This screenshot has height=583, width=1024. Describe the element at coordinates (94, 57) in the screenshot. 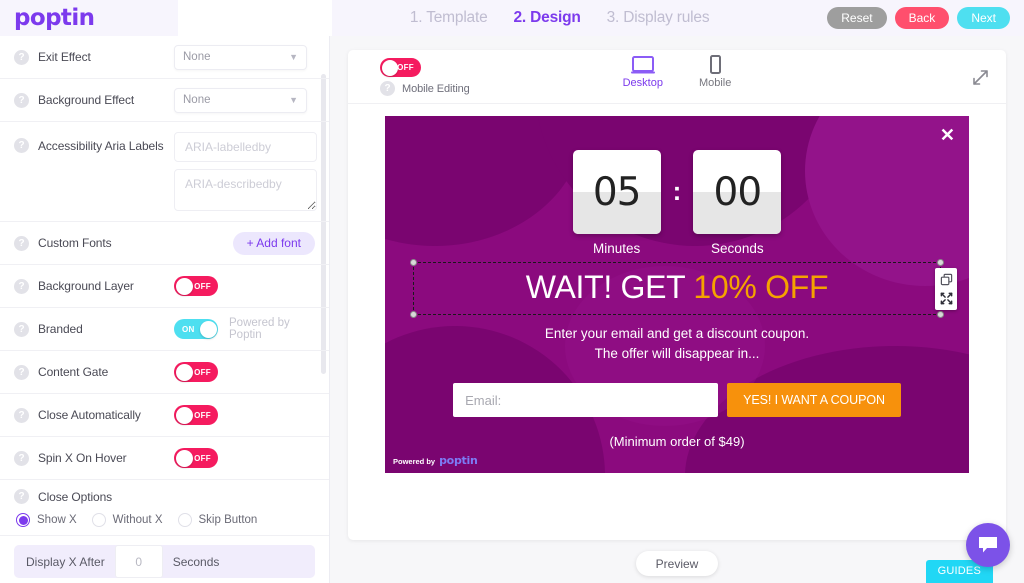

I see `exit-effect-label-group: ? Exit Effect` at that location.